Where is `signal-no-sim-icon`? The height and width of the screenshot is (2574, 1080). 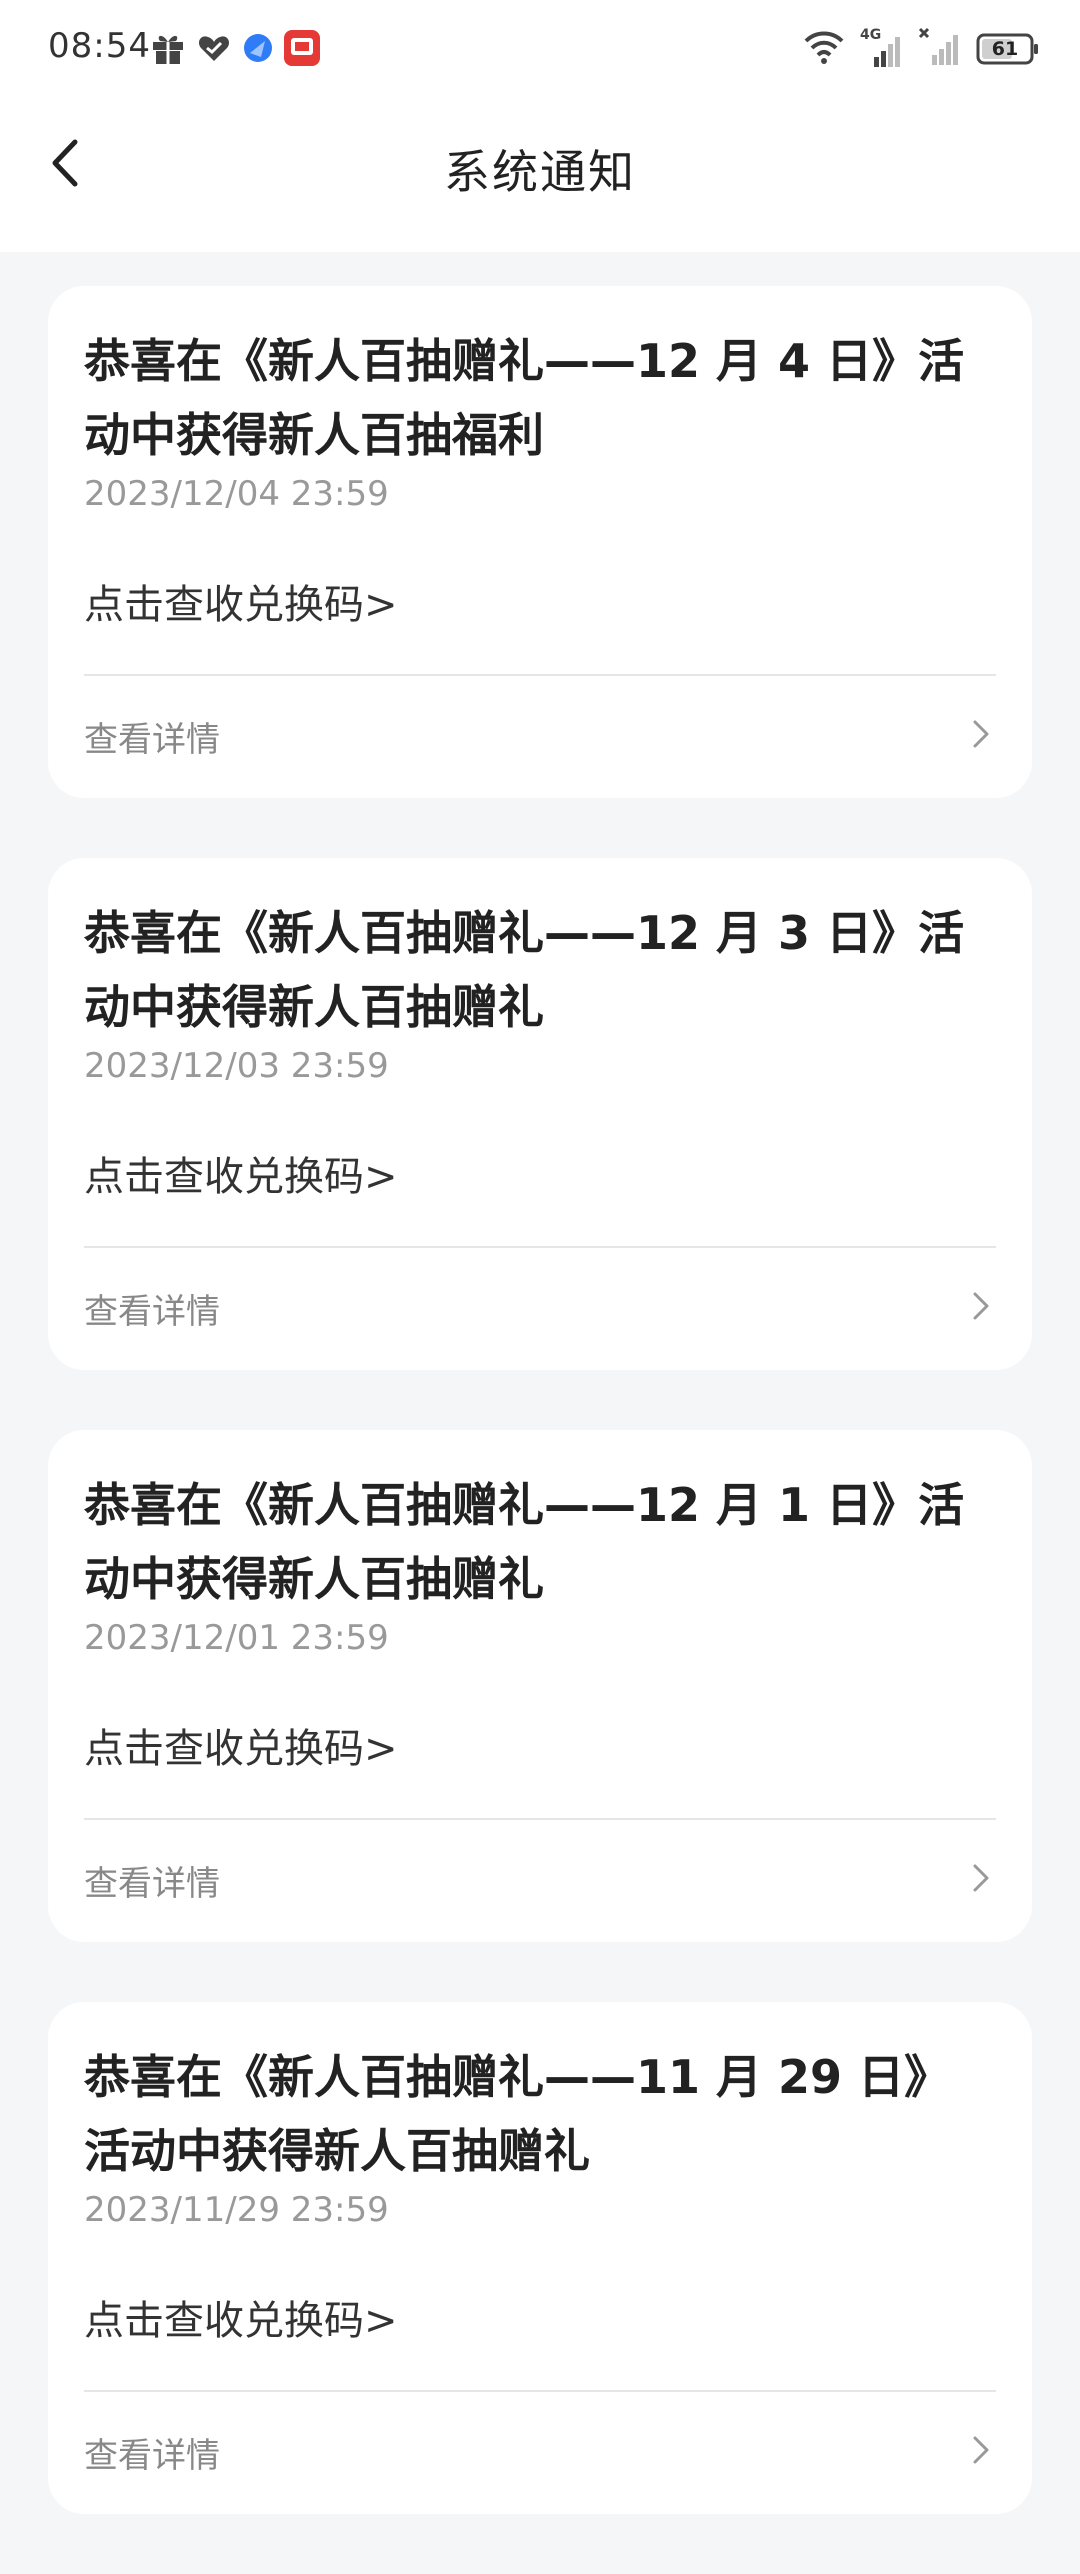
signal-no-sim-icon is located at coordinates (940, 49).